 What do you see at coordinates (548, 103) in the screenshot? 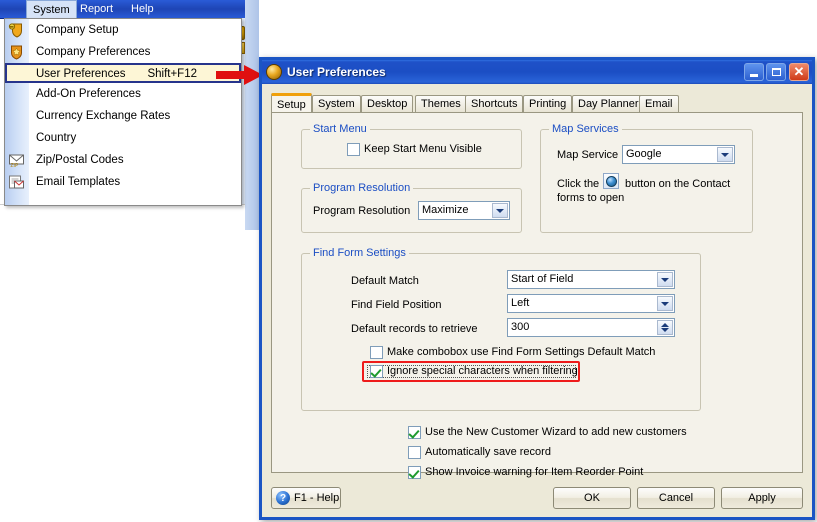
I see `tab-printing: Printing` at bounding box center [548, 103].